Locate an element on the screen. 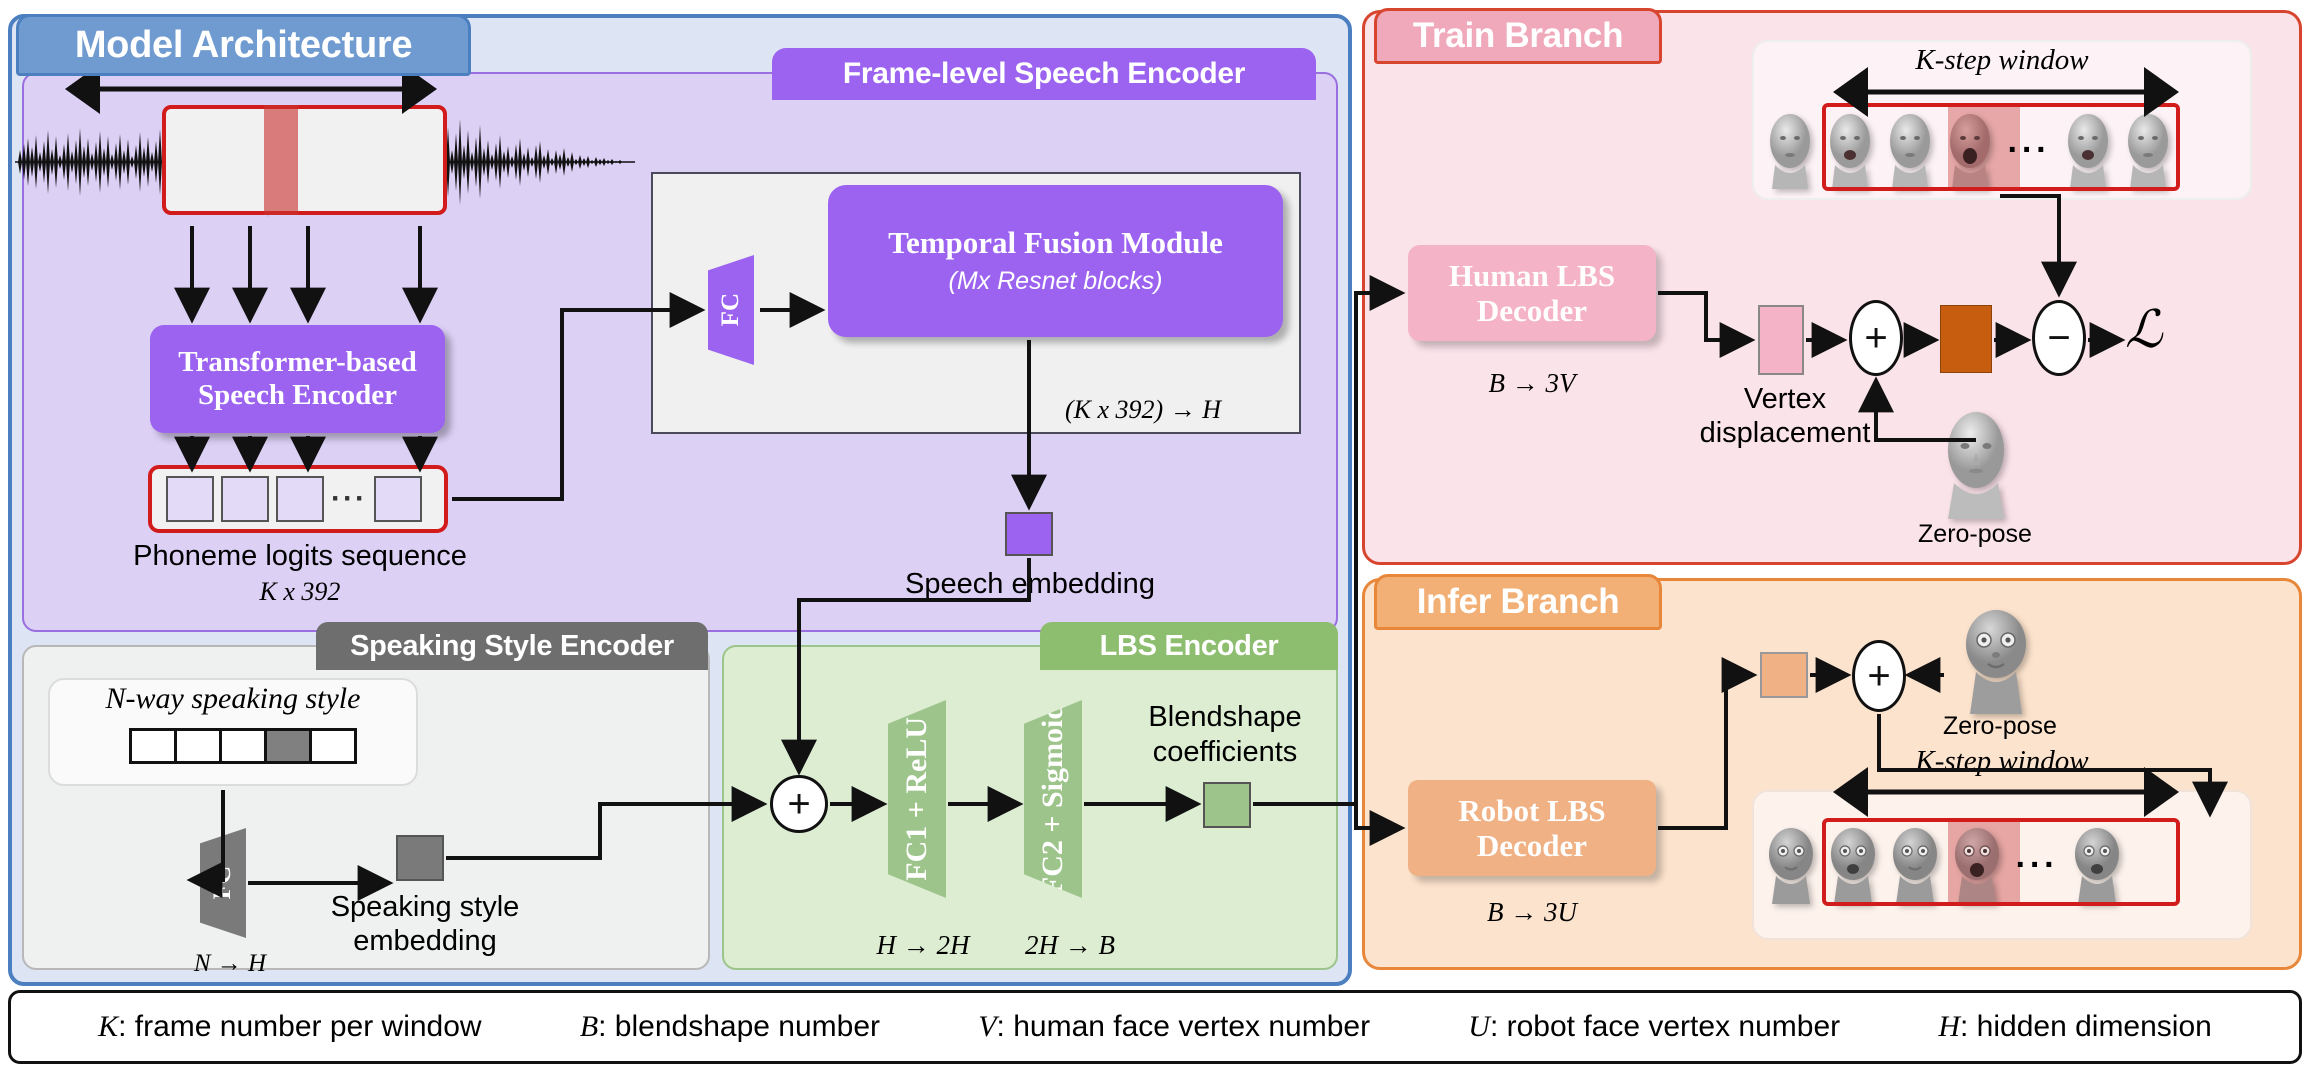 This screenshot has width=2310, height=1072. fc-frame-block: FC is located at coordinates (731, 310).